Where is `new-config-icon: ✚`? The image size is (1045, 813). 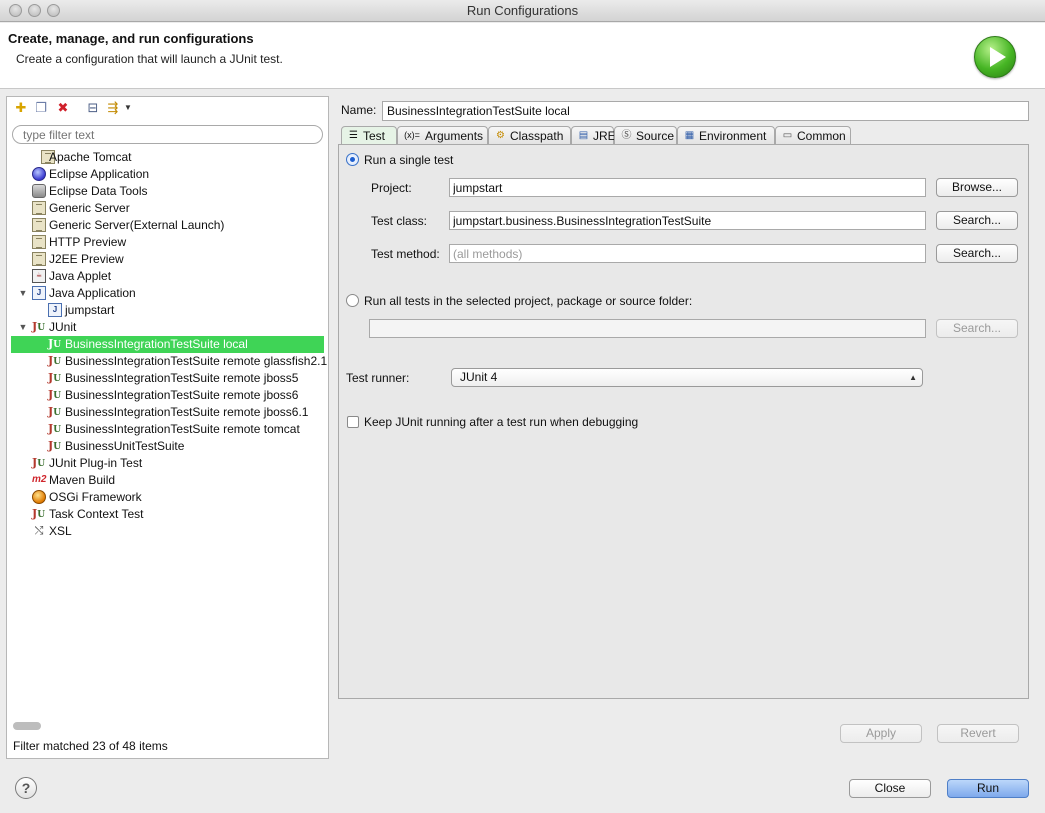 new-config-icon: ✚ is located at coordinates (21, 108).